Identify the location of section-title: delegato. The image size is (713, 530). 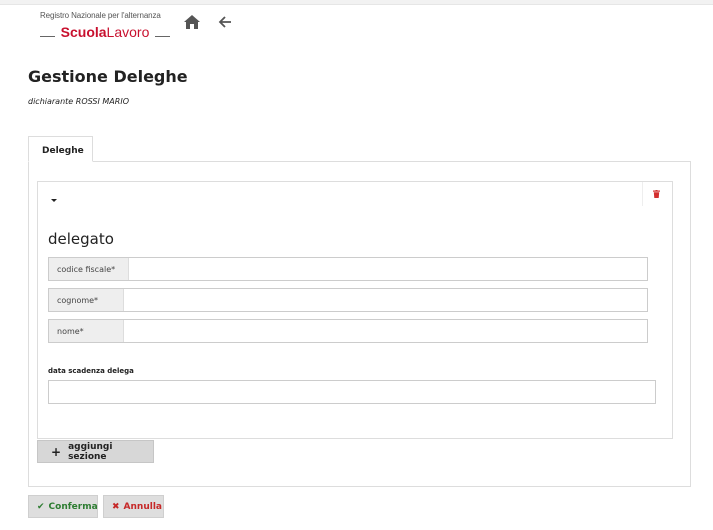
(81, 239).